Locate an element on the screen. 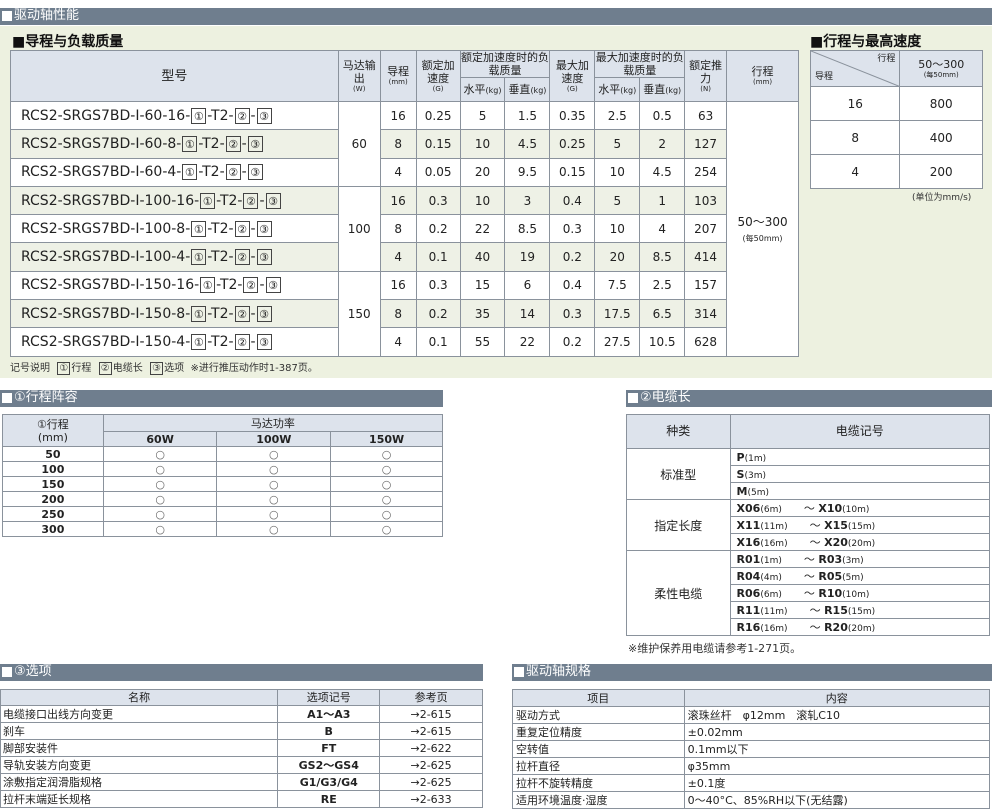 This screenshot has height=809, width=992. cell-ma: 0.2 is located at coordinates (572, 257).